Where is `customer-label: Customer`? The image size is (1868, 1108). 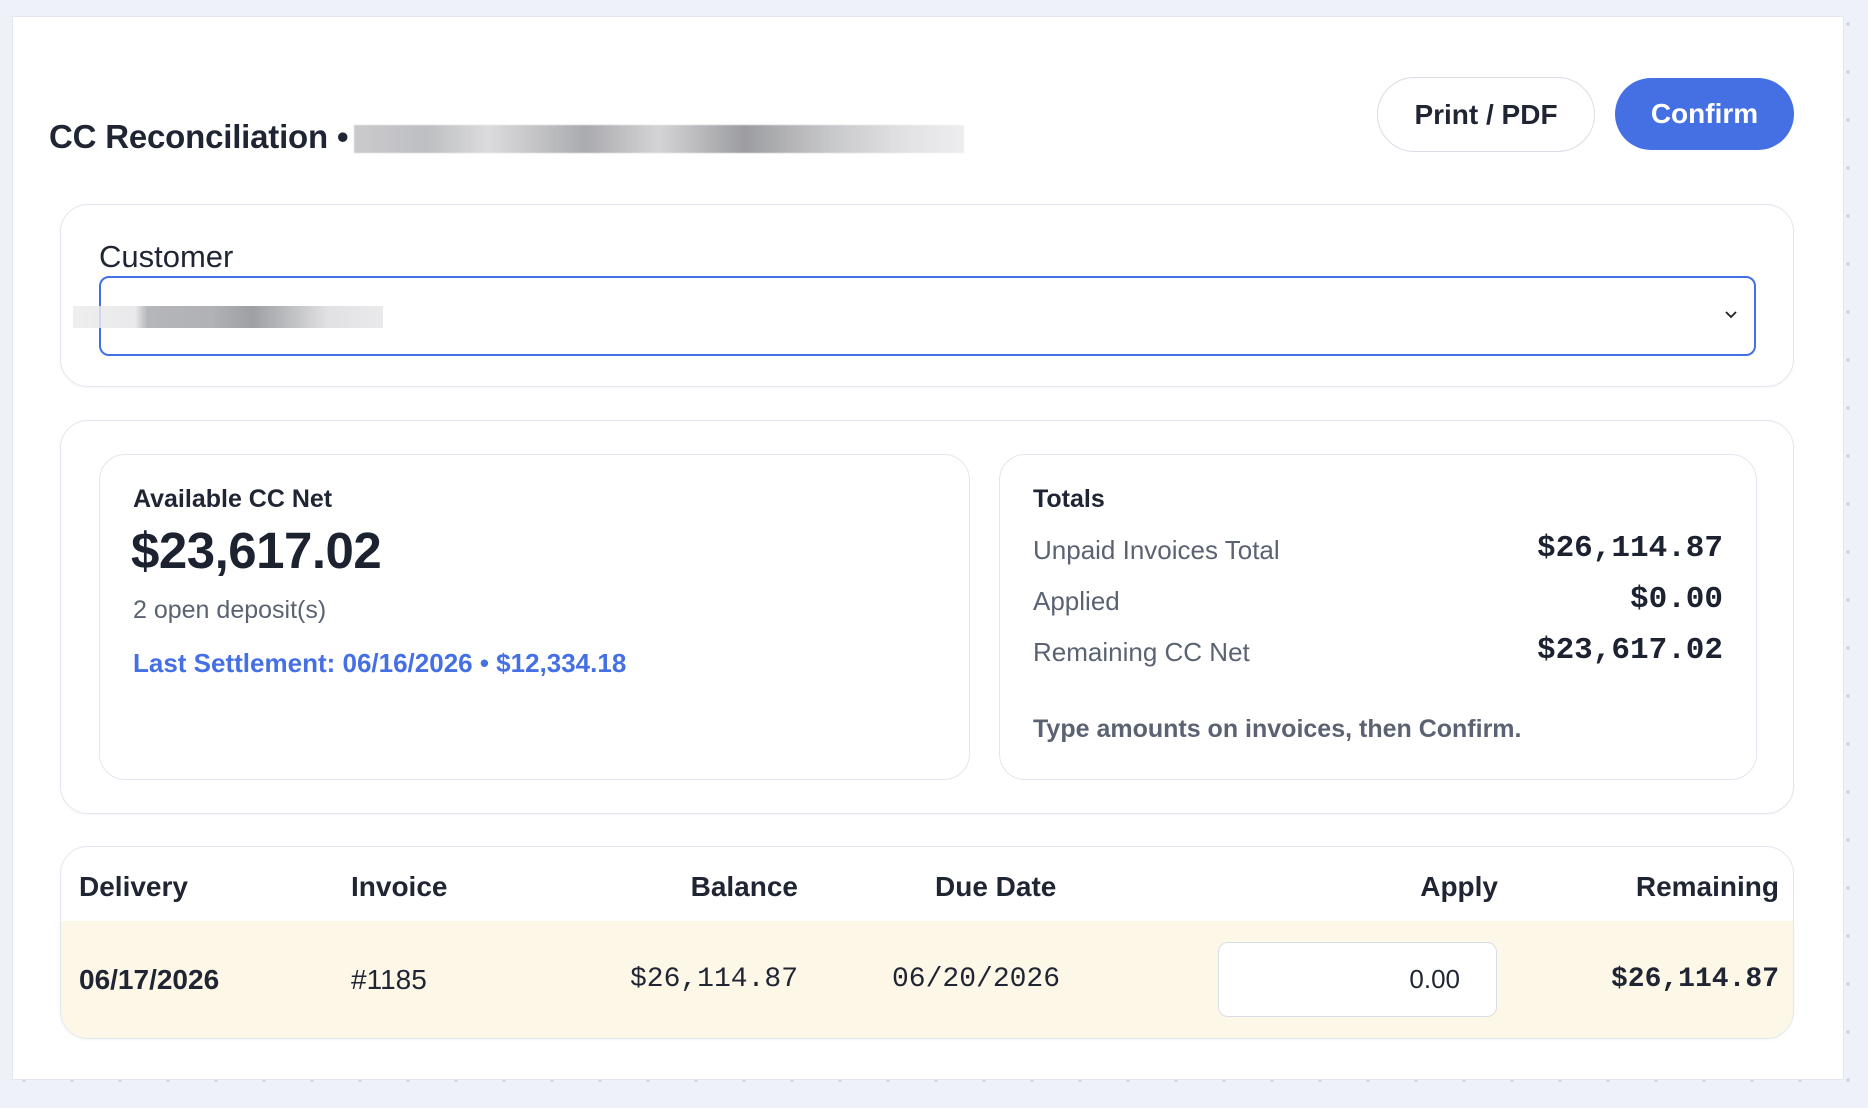
customer-label: Customer is located at coordinates (166, 256).